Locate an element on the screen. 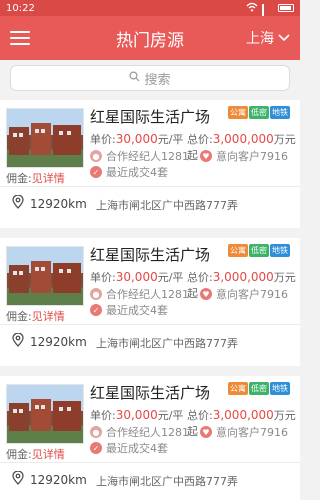 The height and width of the screenshot is (500, 320). search-bar-container: 搜索 is located at coordinates (150, 78).